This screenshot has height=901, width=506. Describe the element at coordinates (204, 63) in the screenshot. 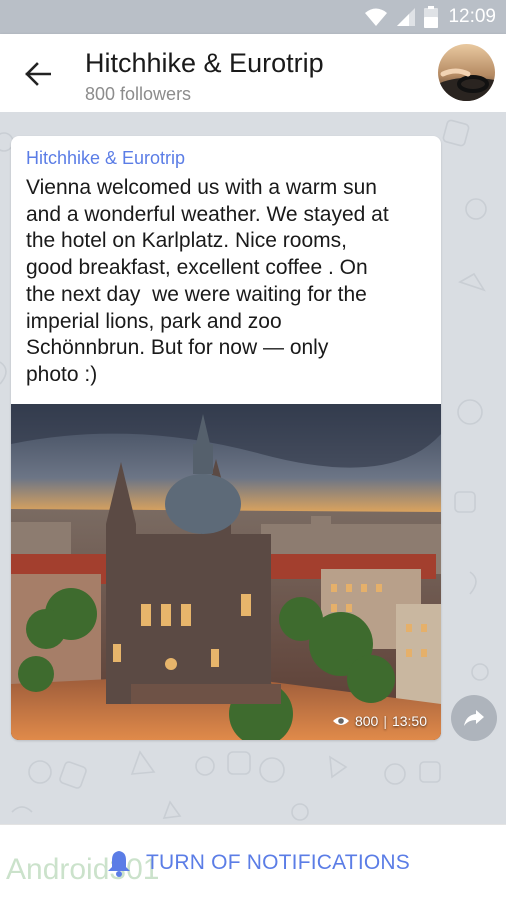

I see `channel-title: Hitchhike & Eurotrip` at that location.